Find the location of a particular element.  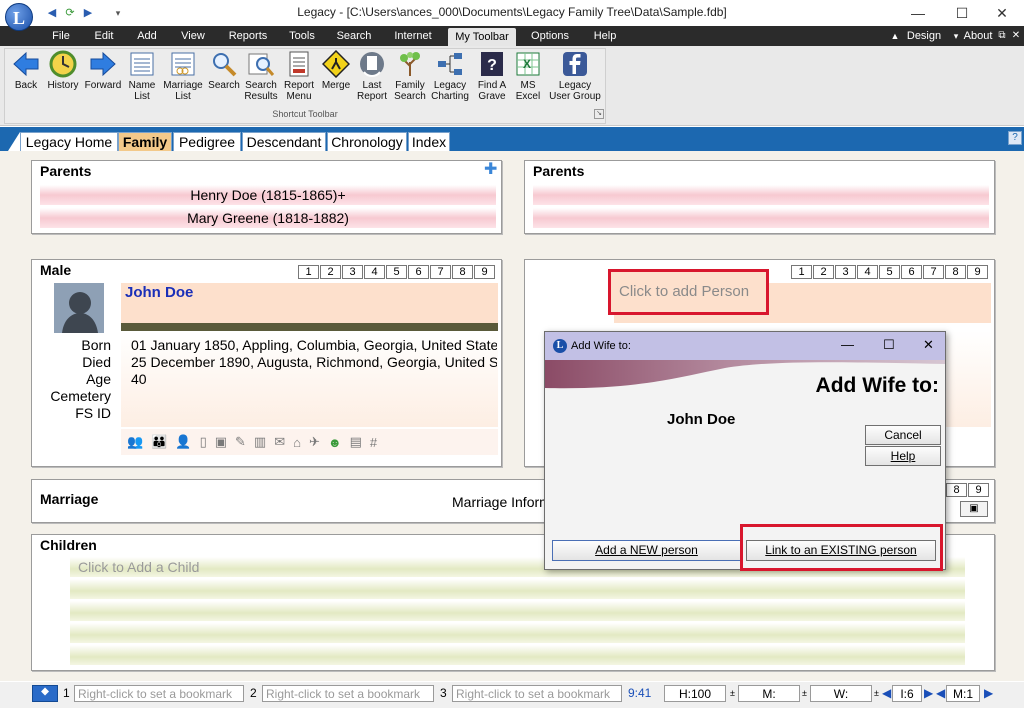

history-button: History is located at coordinates (63, 78).